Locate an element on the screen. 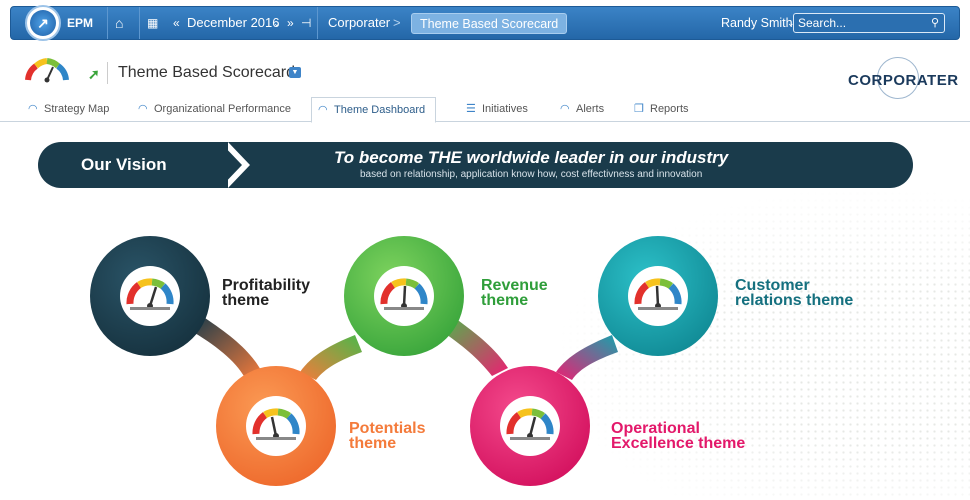 This screenshot has width=970, height=500. customer-theme-label: Customer relations theme is located at coordinates (794, 293).